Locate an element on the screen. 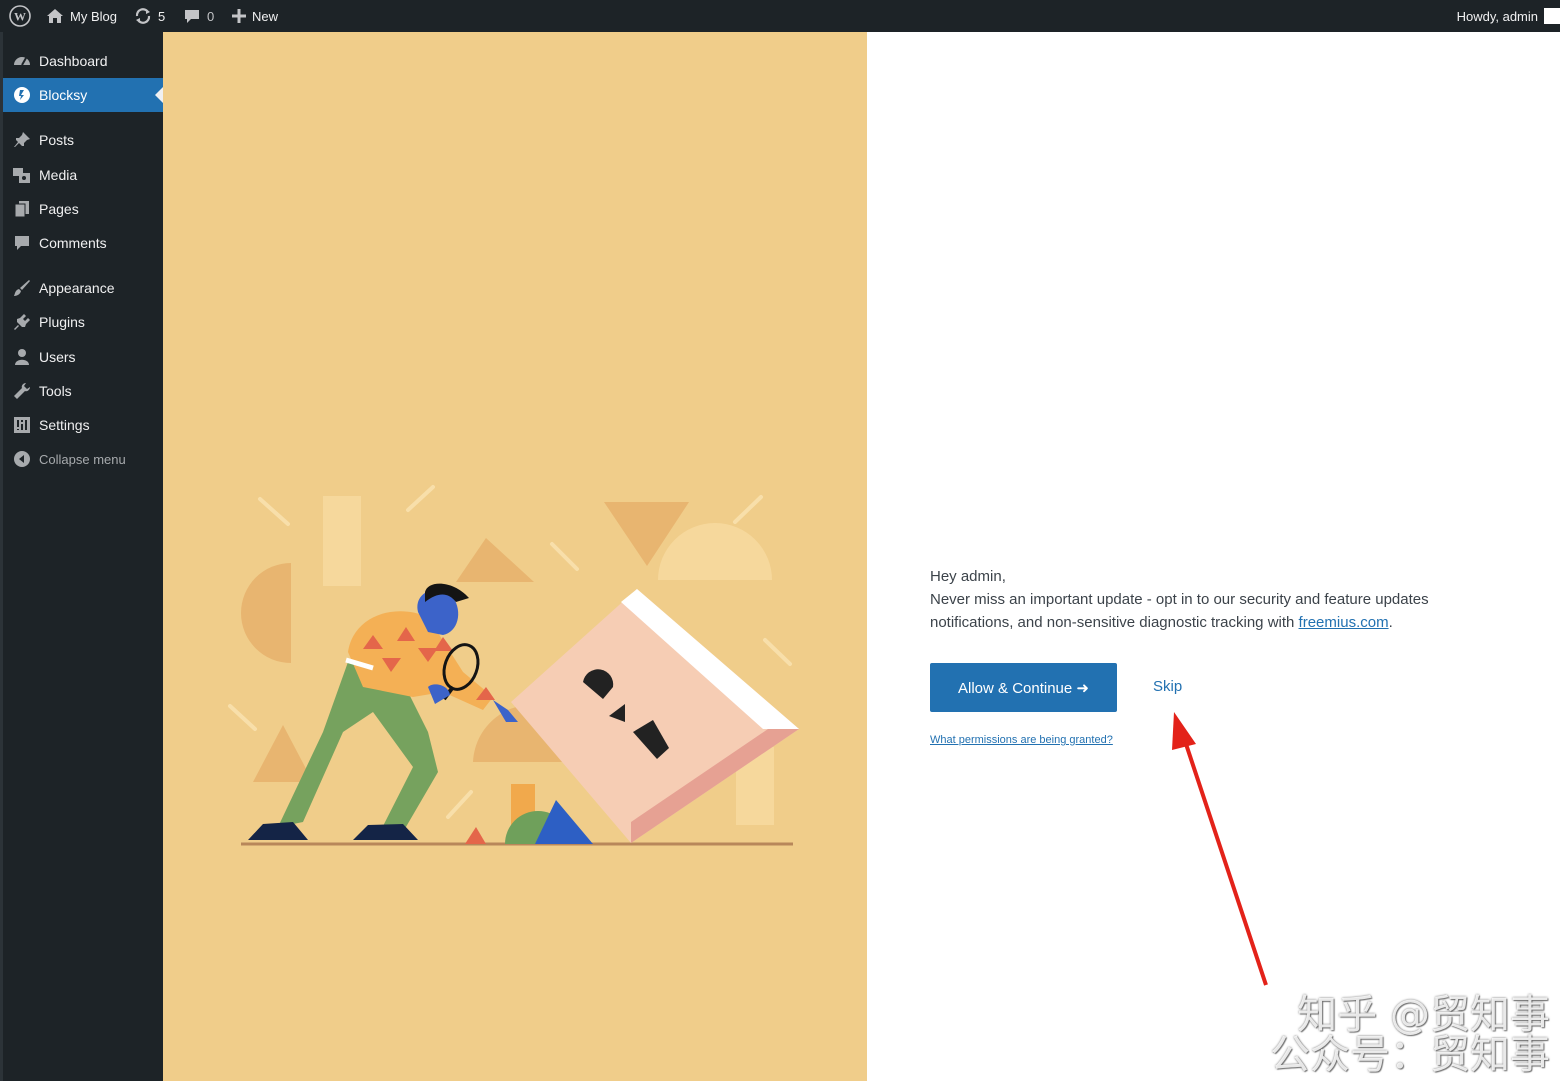 The height and width of the screenshot is (1086, 1560). watermark-line-2: 公众号：贸知事 is located at coordinates (1410, 1055).